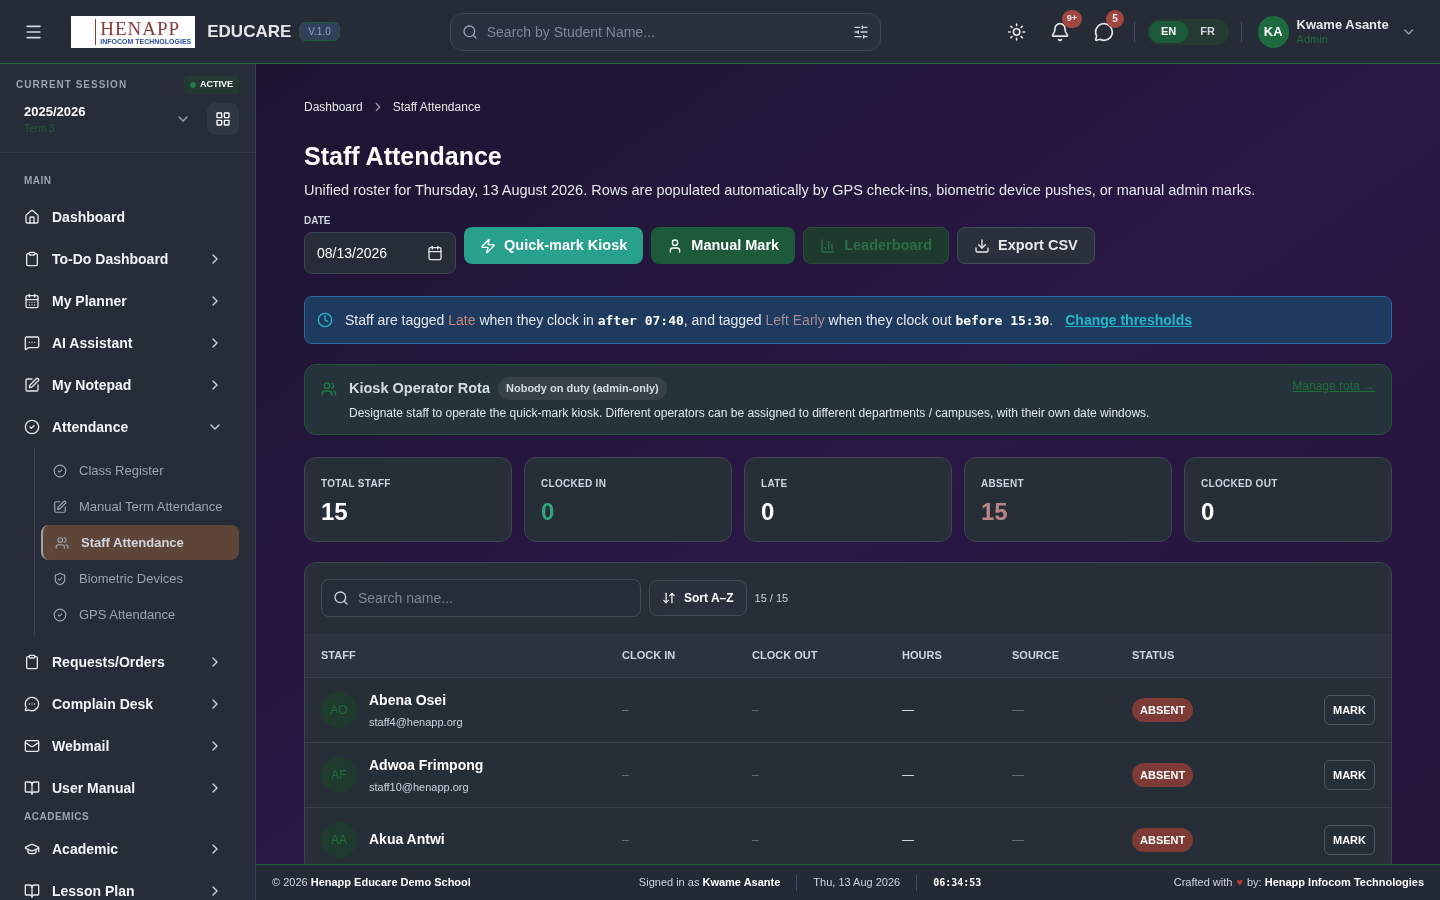  What do you see at coordinates (669, 597) in the screenshot?
I see `sort-icon` at bounding box center [669, 597].